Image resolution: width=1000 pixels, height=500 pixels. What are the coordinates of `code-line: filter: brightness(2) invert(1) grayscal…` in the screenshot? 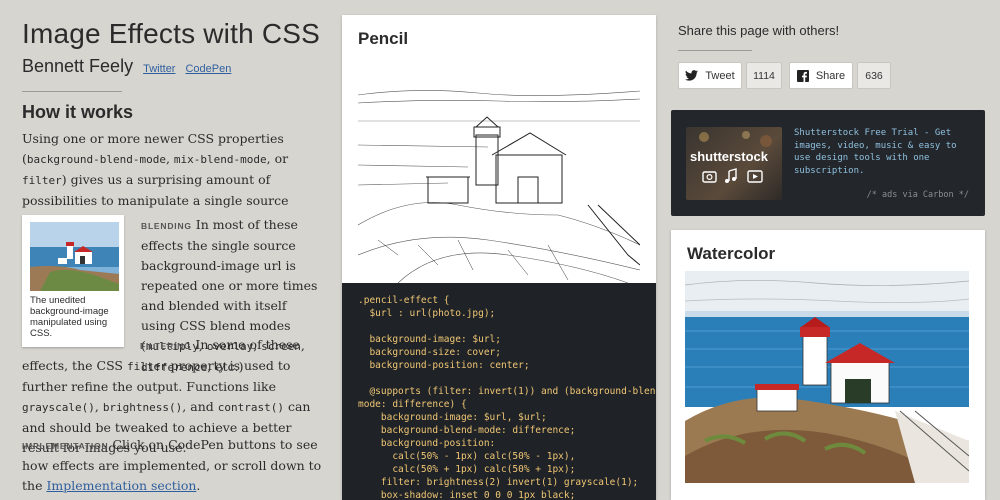 It's located at (498, 482).